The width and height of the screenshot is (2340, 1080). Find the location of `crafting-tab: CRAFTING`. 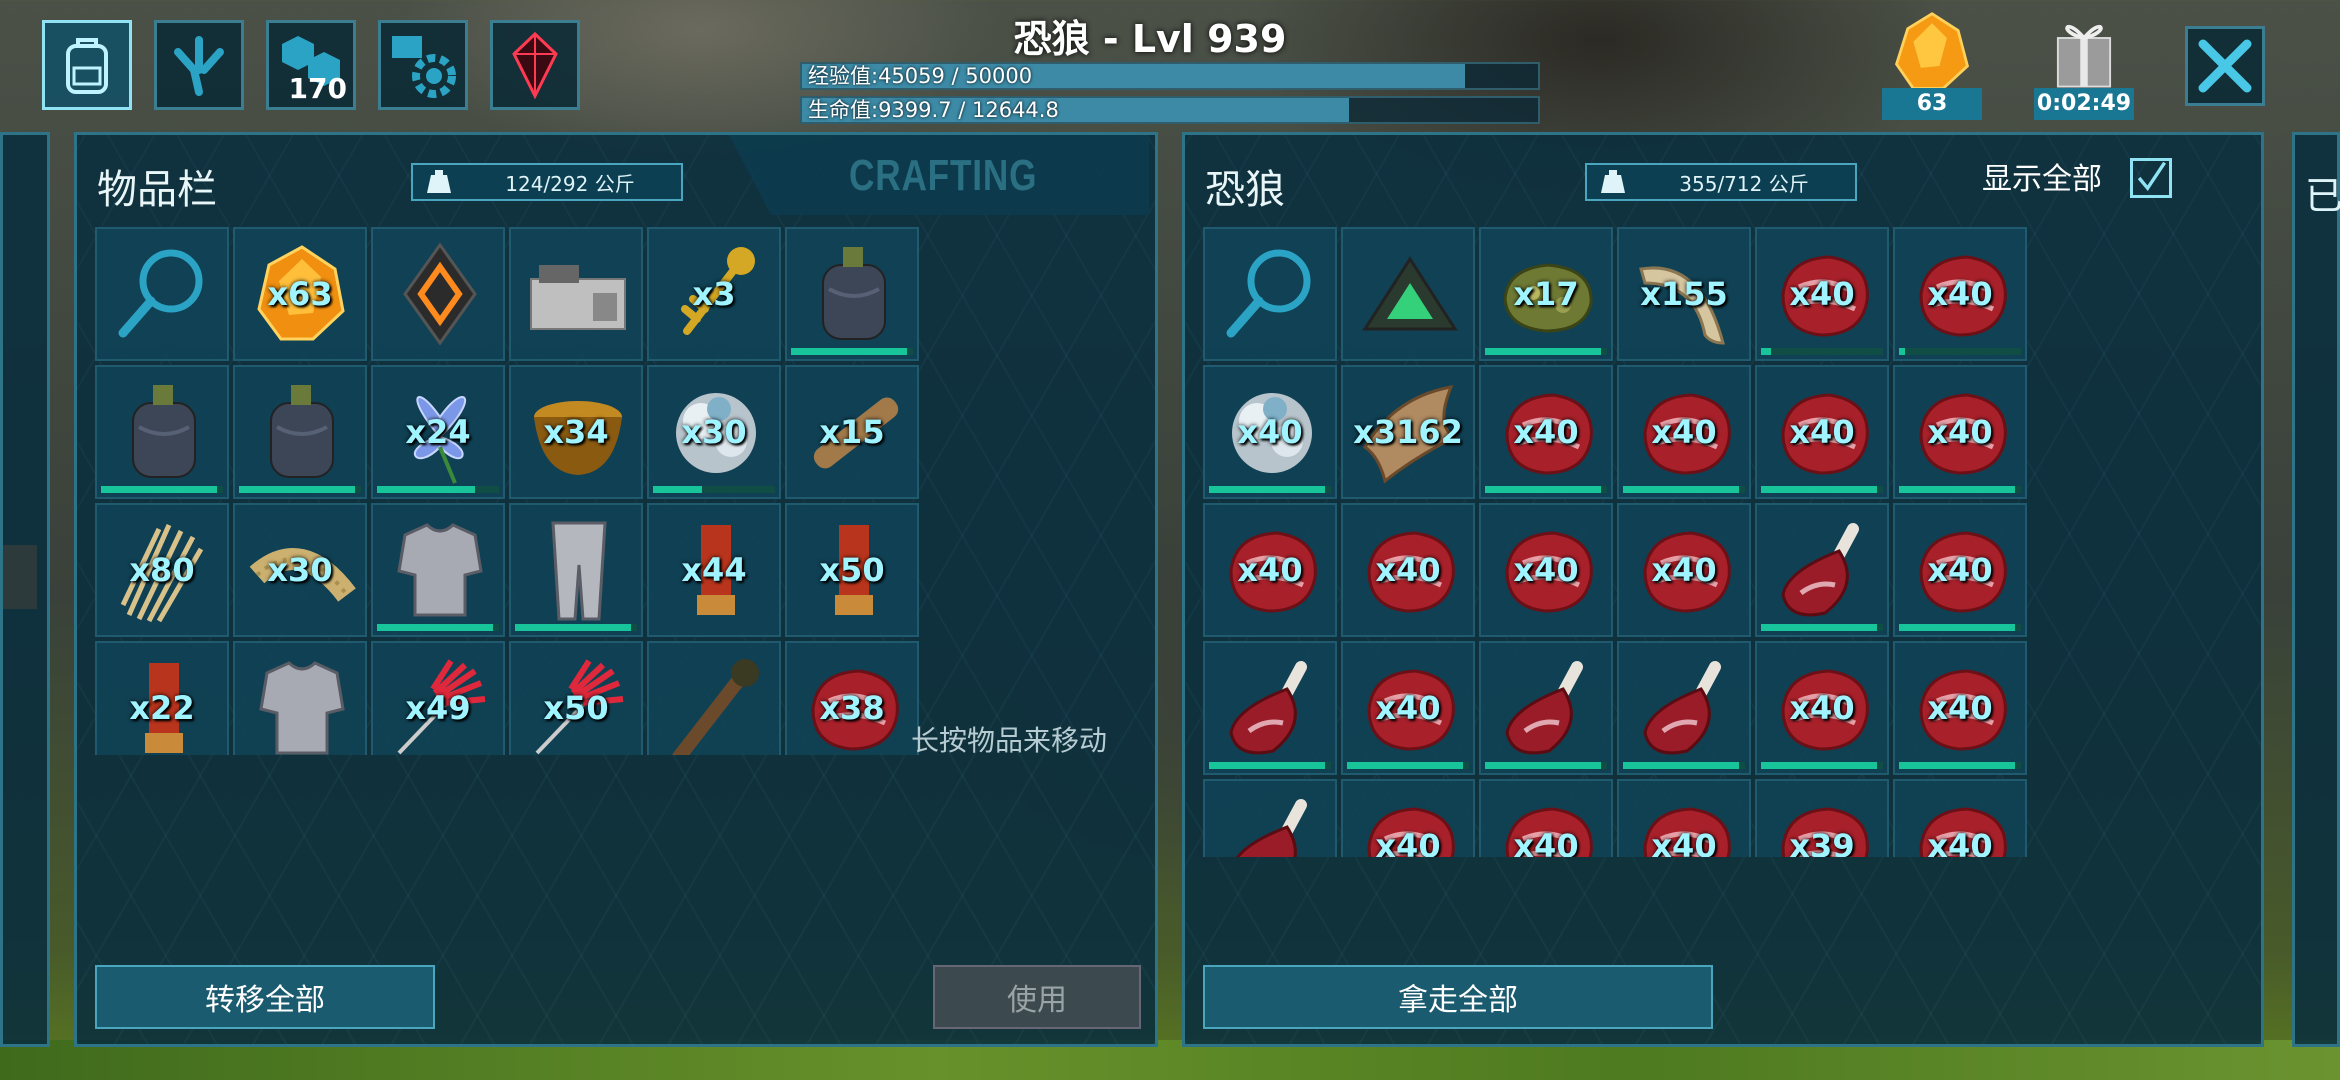

crafting-tab: CRAFTING is located at coordinates (939, 175).